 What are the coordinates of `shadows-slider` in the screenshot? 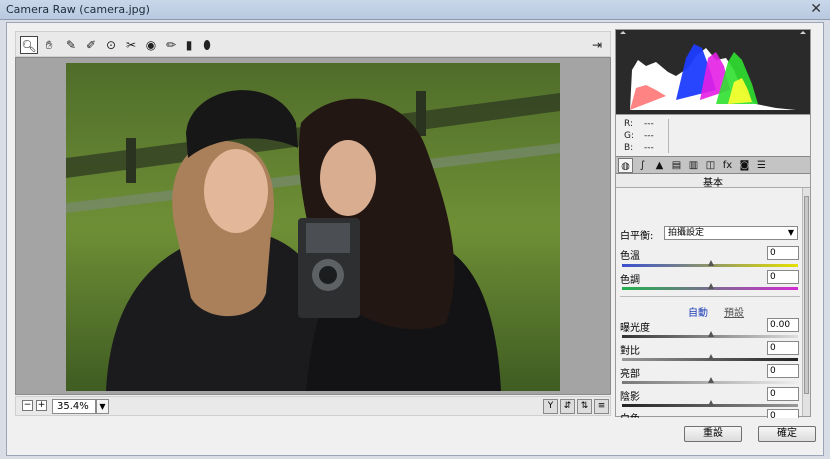 It's located at (710, 403).